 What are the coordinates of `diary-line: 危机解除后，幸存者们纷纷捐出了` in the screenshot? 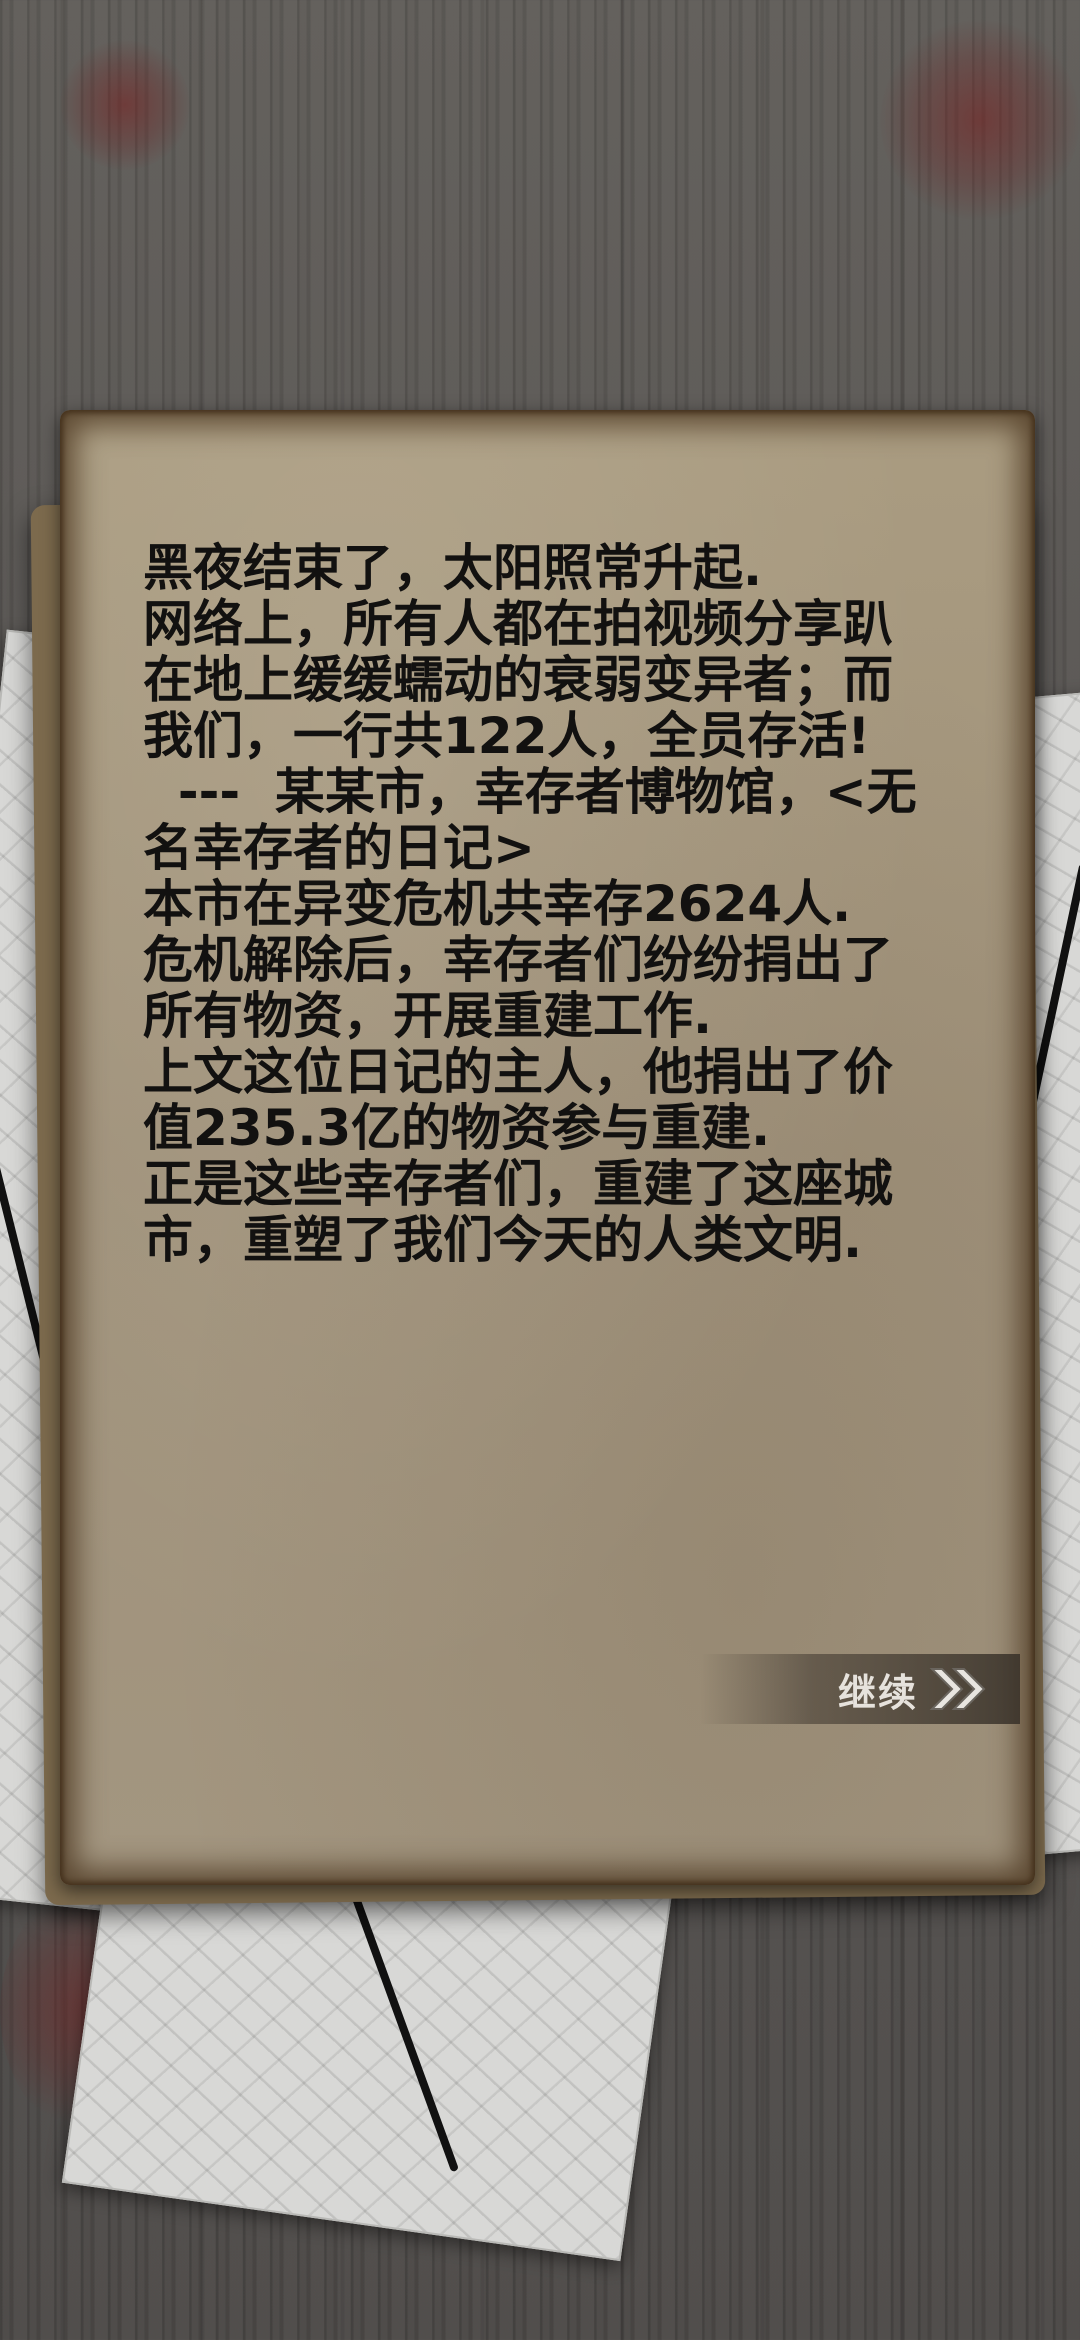 It's located at (518, 960).